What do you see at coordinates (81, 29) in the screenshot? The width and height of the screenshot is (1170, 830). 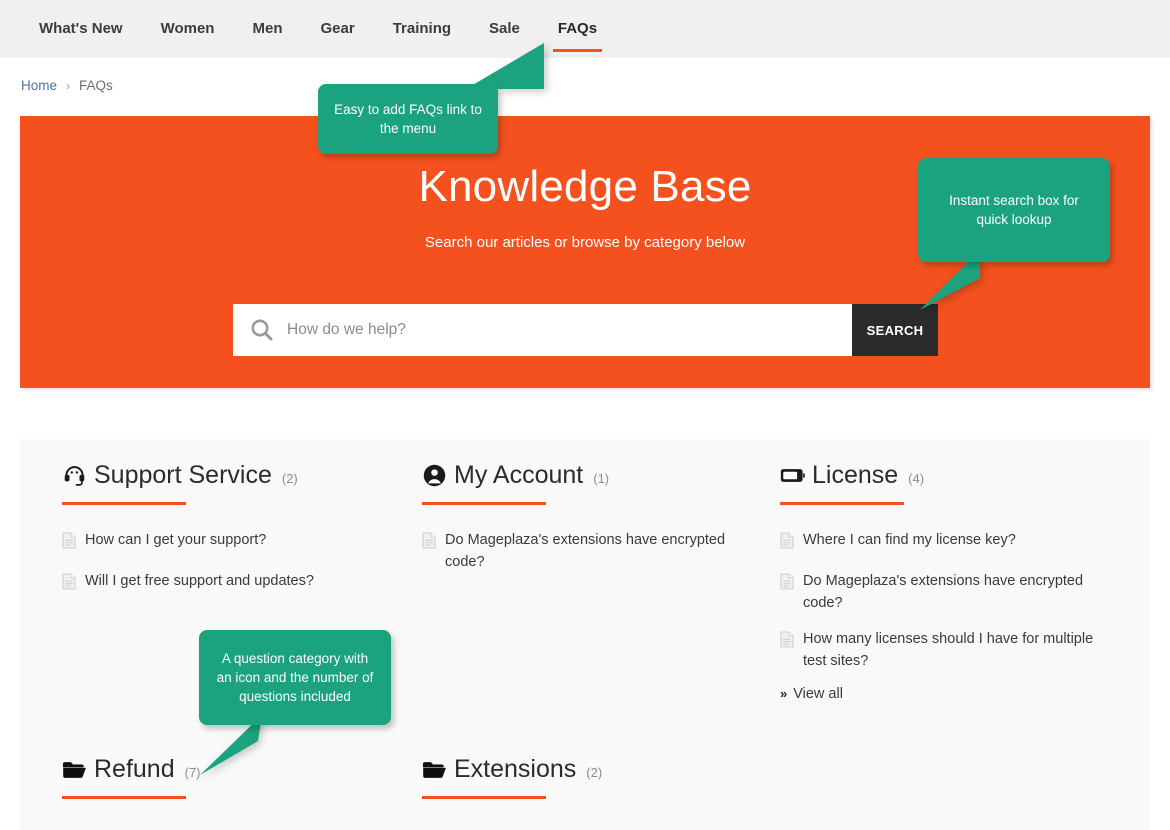 I see `nav-item-whats-new: What's New` at bounding box center [81, 29].